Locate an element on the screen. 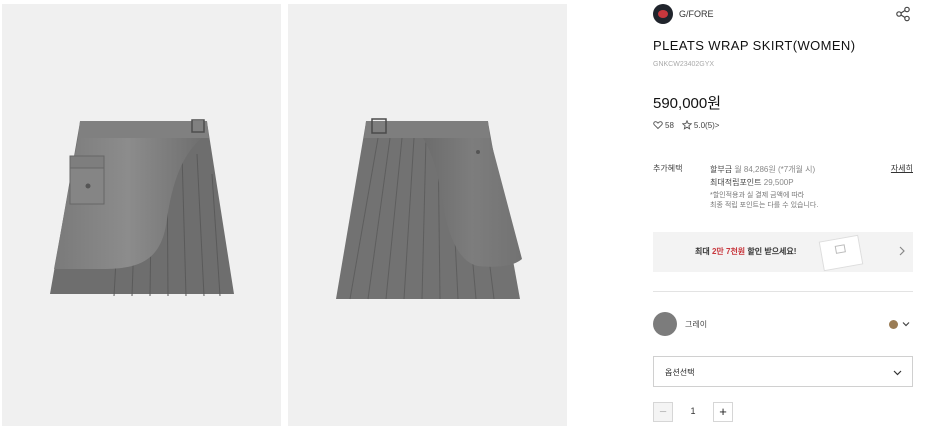  installment-line: 할부금 월 84,286원 (*7개월 시) is located at coordinates (764, 169).